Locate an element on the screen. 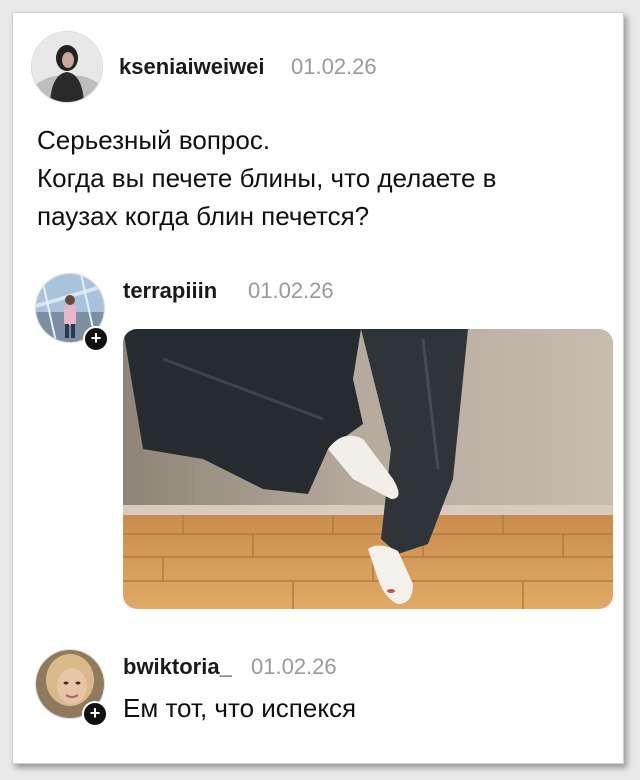 This screenshot has height=780, width=640. reply1-username: terrapiiin is located at coordinates (170, 291).